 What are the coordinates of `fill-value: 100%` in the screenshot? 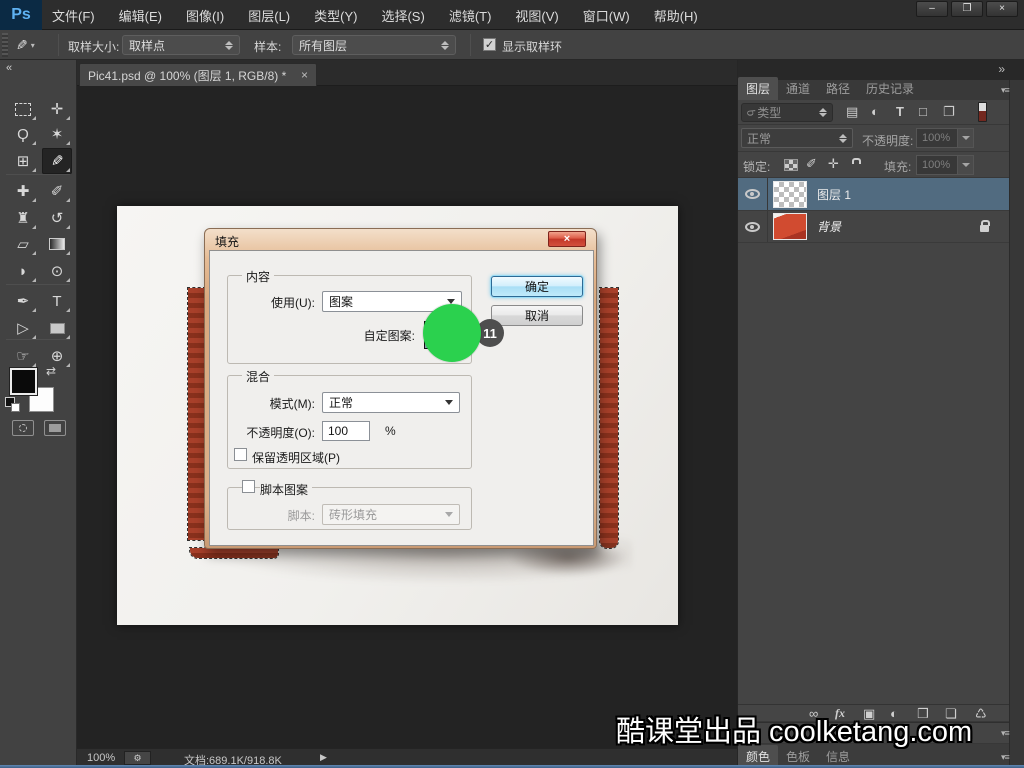 It's located at (937, 165).